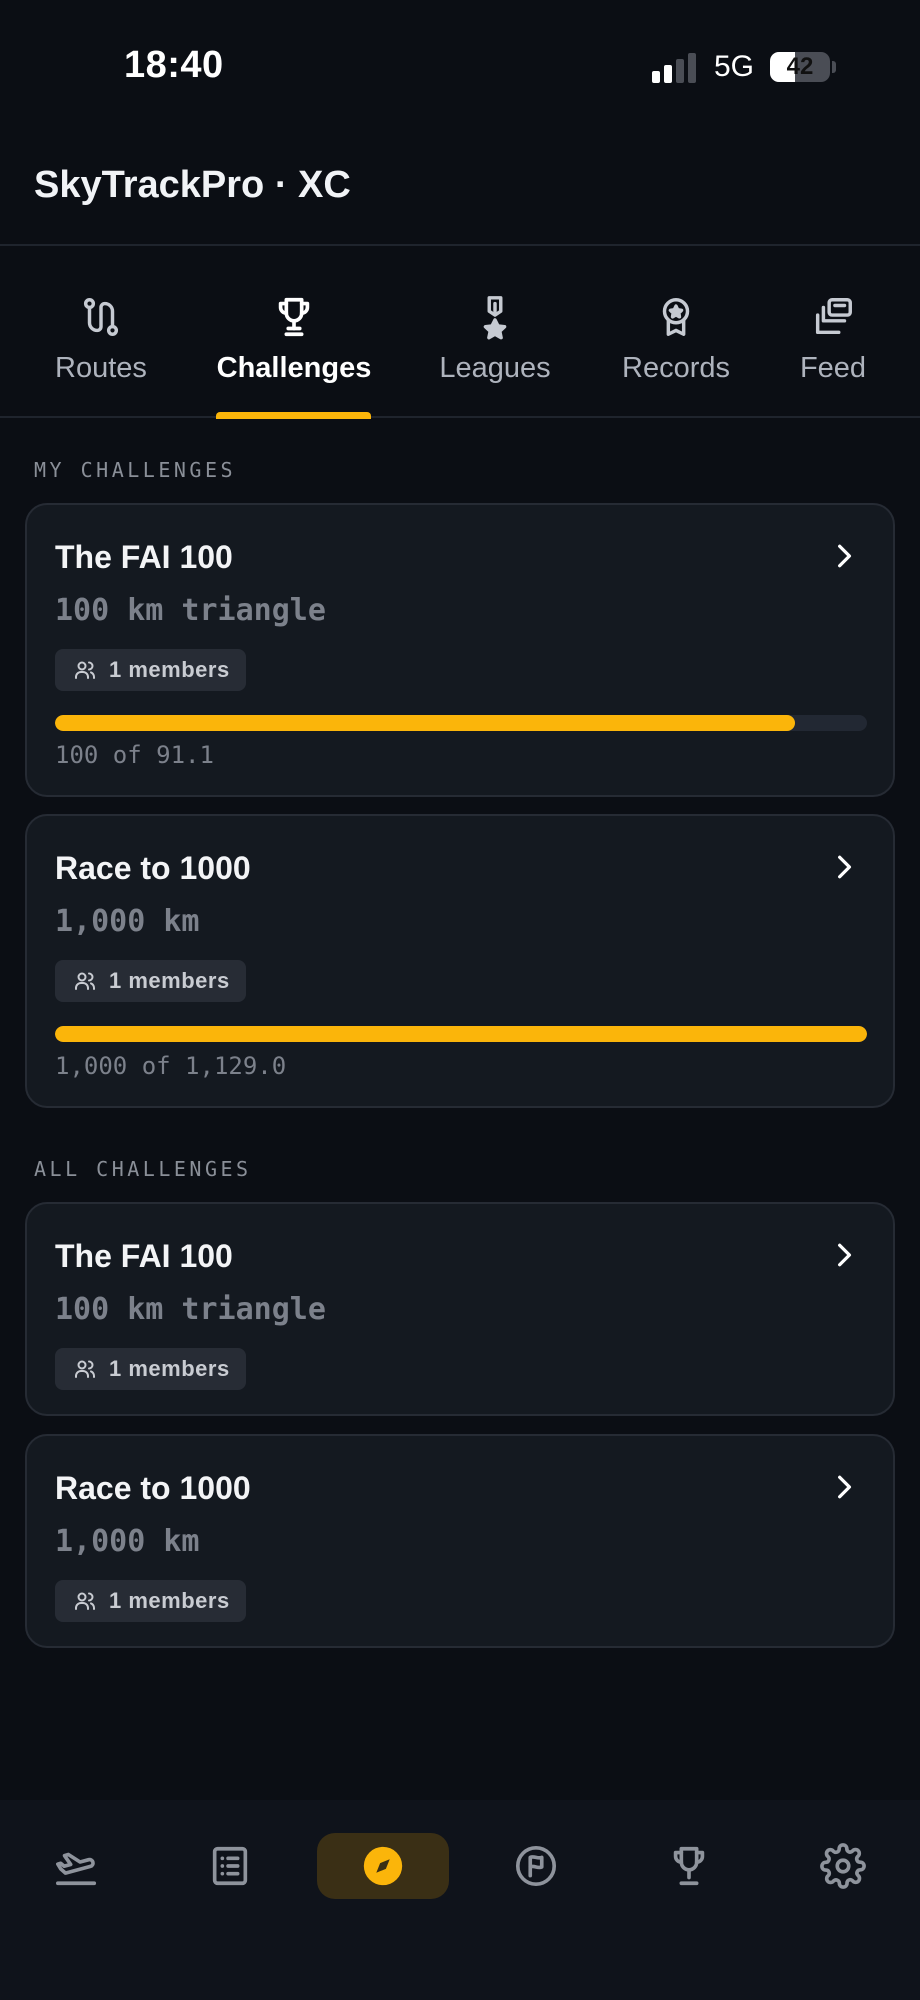 The height and width of the screenshot is (2000, 920). I want to click on tab-label: Routes, so click(101, 368).